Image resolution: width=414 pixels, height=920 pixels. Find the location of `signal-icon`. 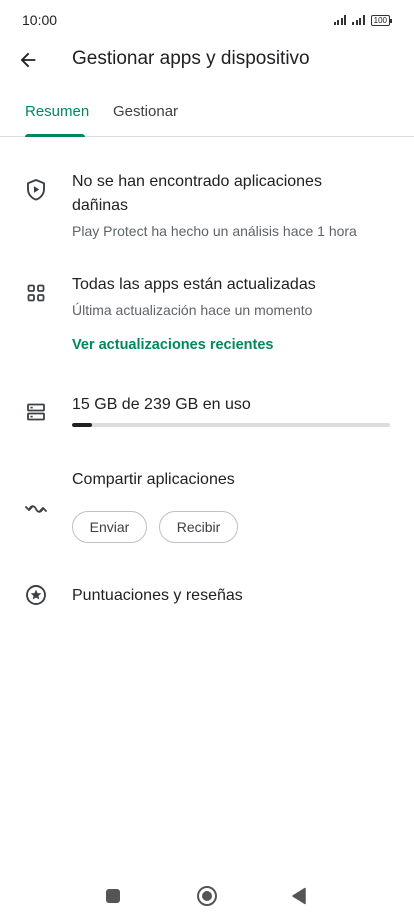

signal-icon is located at coordinates (340, 20).